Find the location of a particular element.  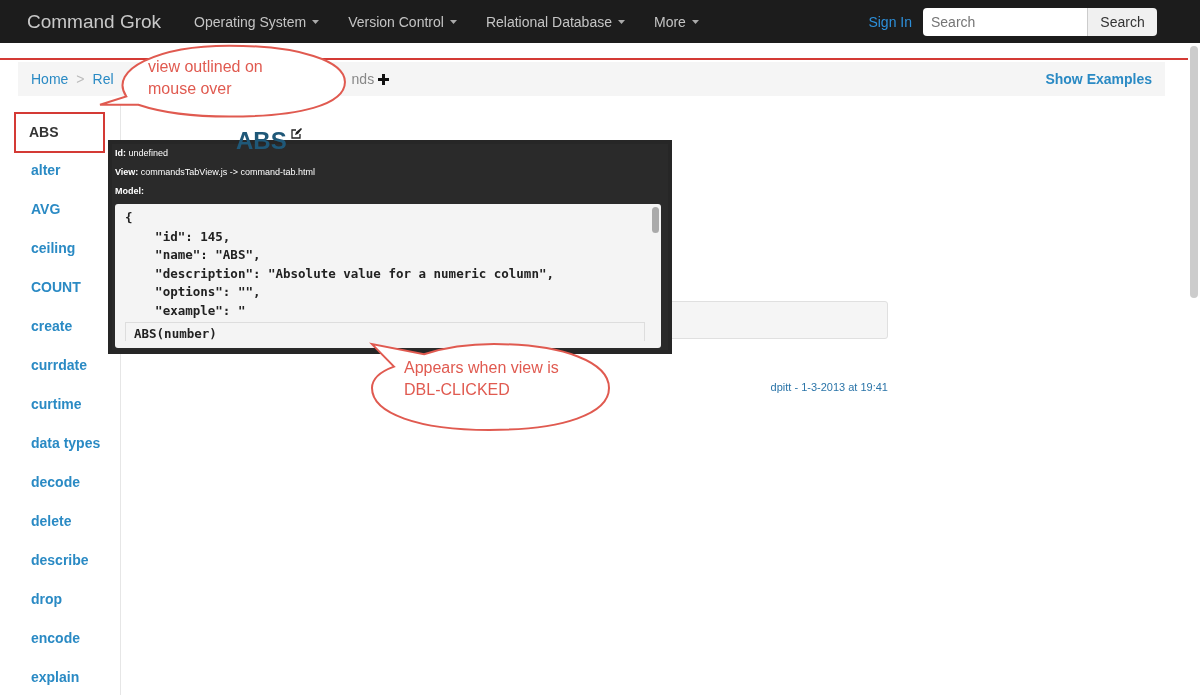

show-examples-link: Show Examples is located at coordinates (1098, 79).